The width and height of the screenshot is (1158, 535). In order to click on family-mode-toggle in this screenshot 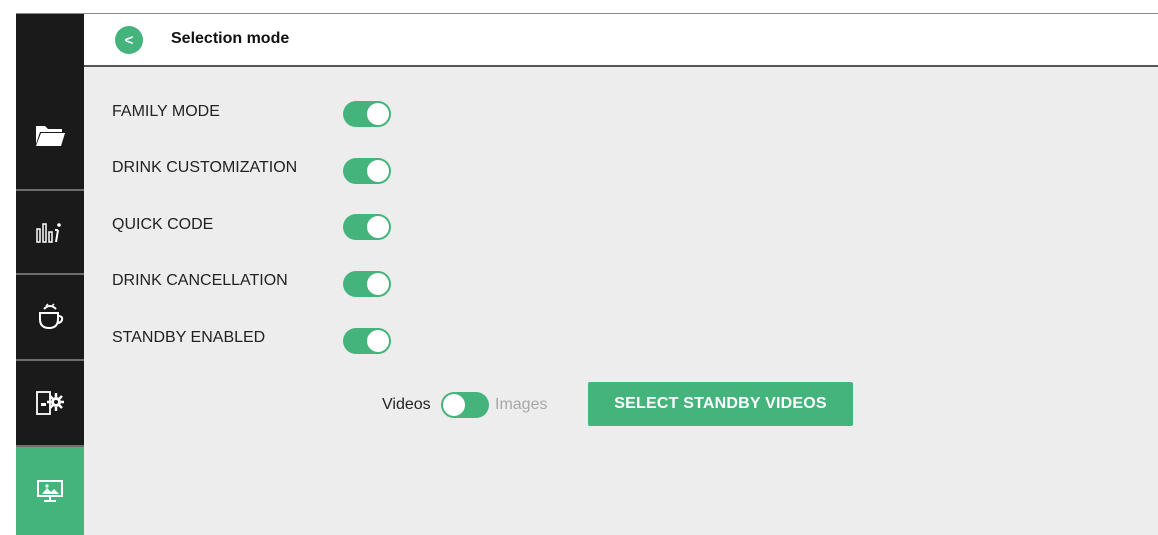, I will do `click(367, 114)`.